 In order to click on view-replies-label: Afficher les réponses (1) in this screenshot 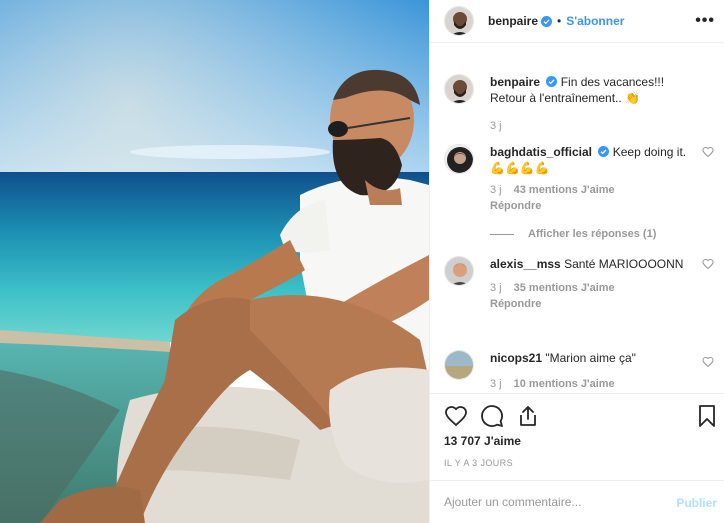, I will do `click(592, 234)`.